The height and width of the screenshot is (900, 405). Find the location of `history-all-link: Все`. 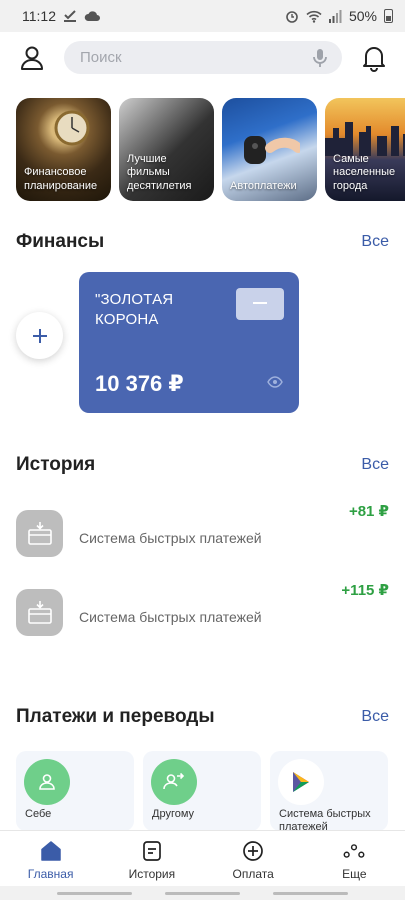

history-all-link: Все is located at coordinates (375, 465).